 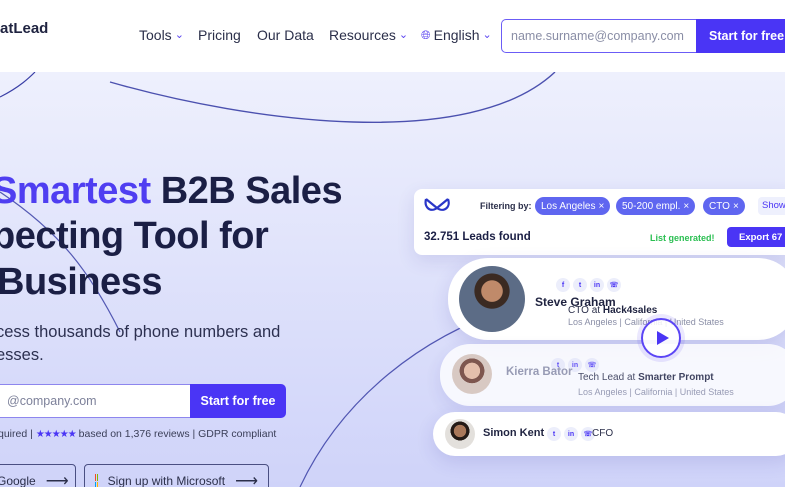 I want to click on lead-location: Los Angeles | California | United States, so click(x=656, y=392).